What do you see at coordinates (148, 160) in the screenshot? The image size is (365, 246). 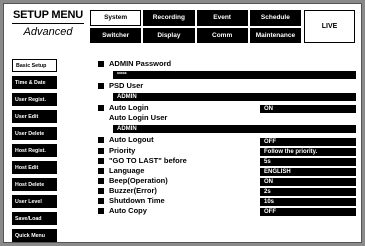 I see `setting-label-goto-last: "GO TO LAST" before` at bounding box center [148, 160].